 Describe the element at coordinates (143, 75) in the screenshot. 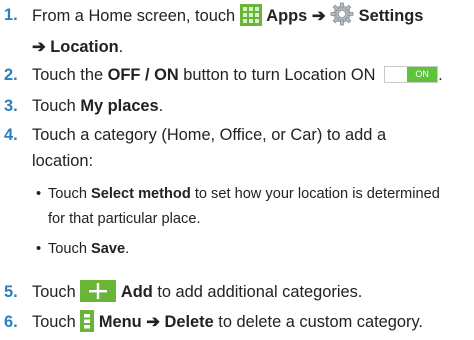

I see `off-on-label: OFF / ON` at that location.